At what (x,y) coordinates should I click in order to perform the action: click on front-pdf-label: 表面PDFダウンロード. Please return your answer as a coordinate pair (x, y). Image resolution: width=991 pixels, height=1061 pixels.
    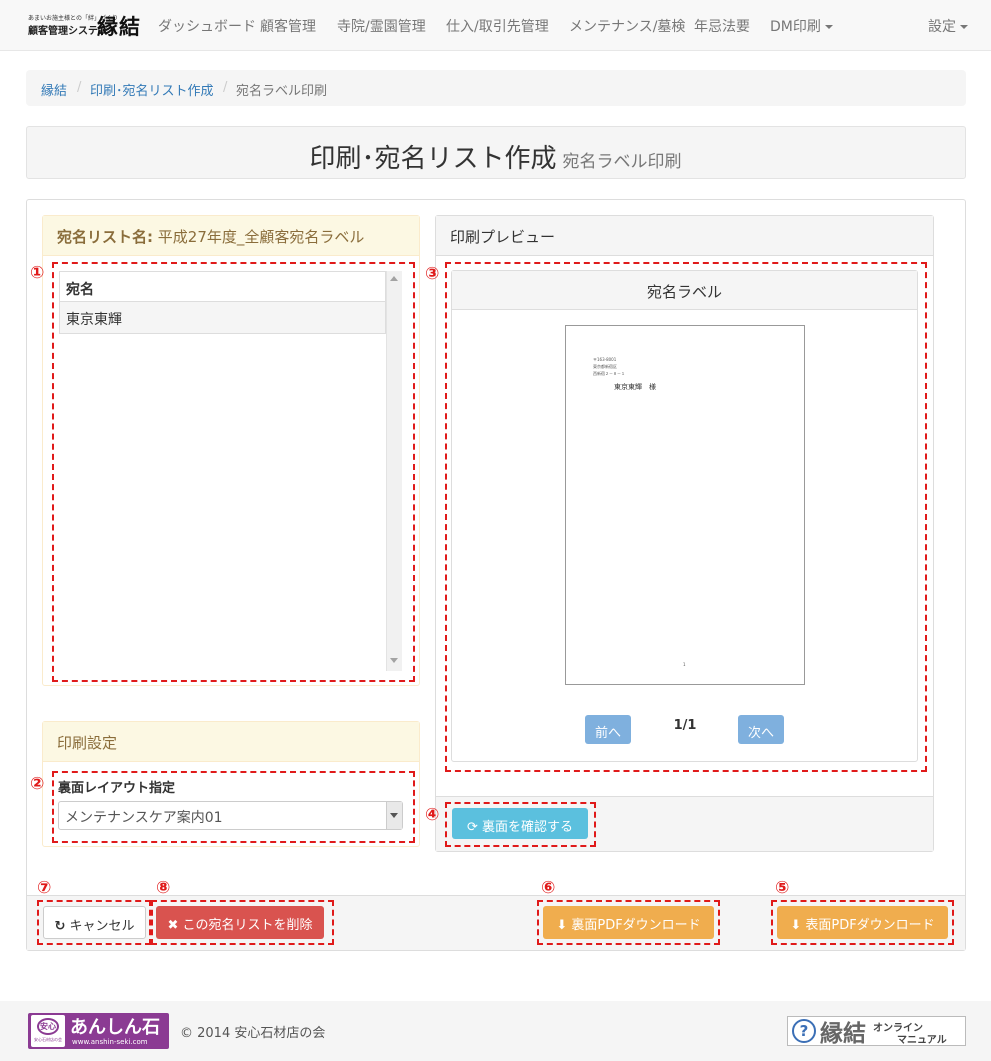
    Looking at the image, I should click on (870, 925).